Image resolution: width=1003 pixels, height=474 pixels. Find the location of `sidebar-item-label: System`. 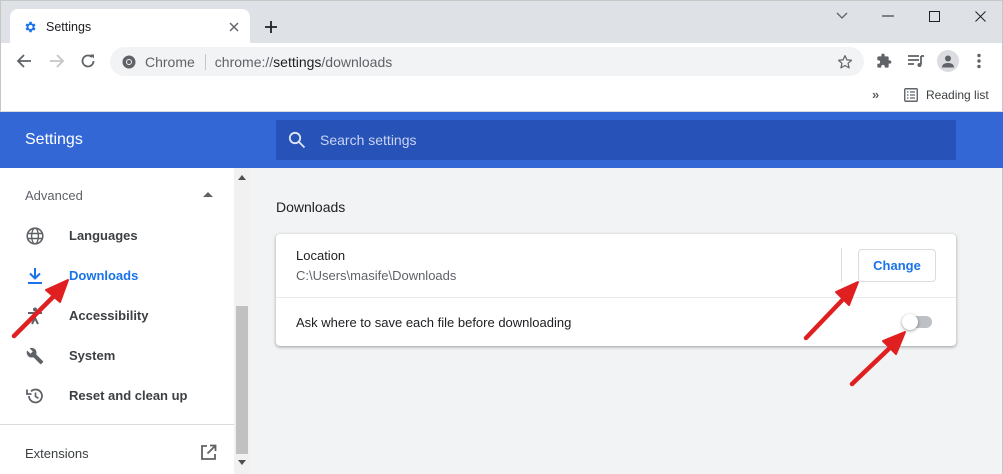

sidebar-item-label: System is located at coordinates (92, 355).